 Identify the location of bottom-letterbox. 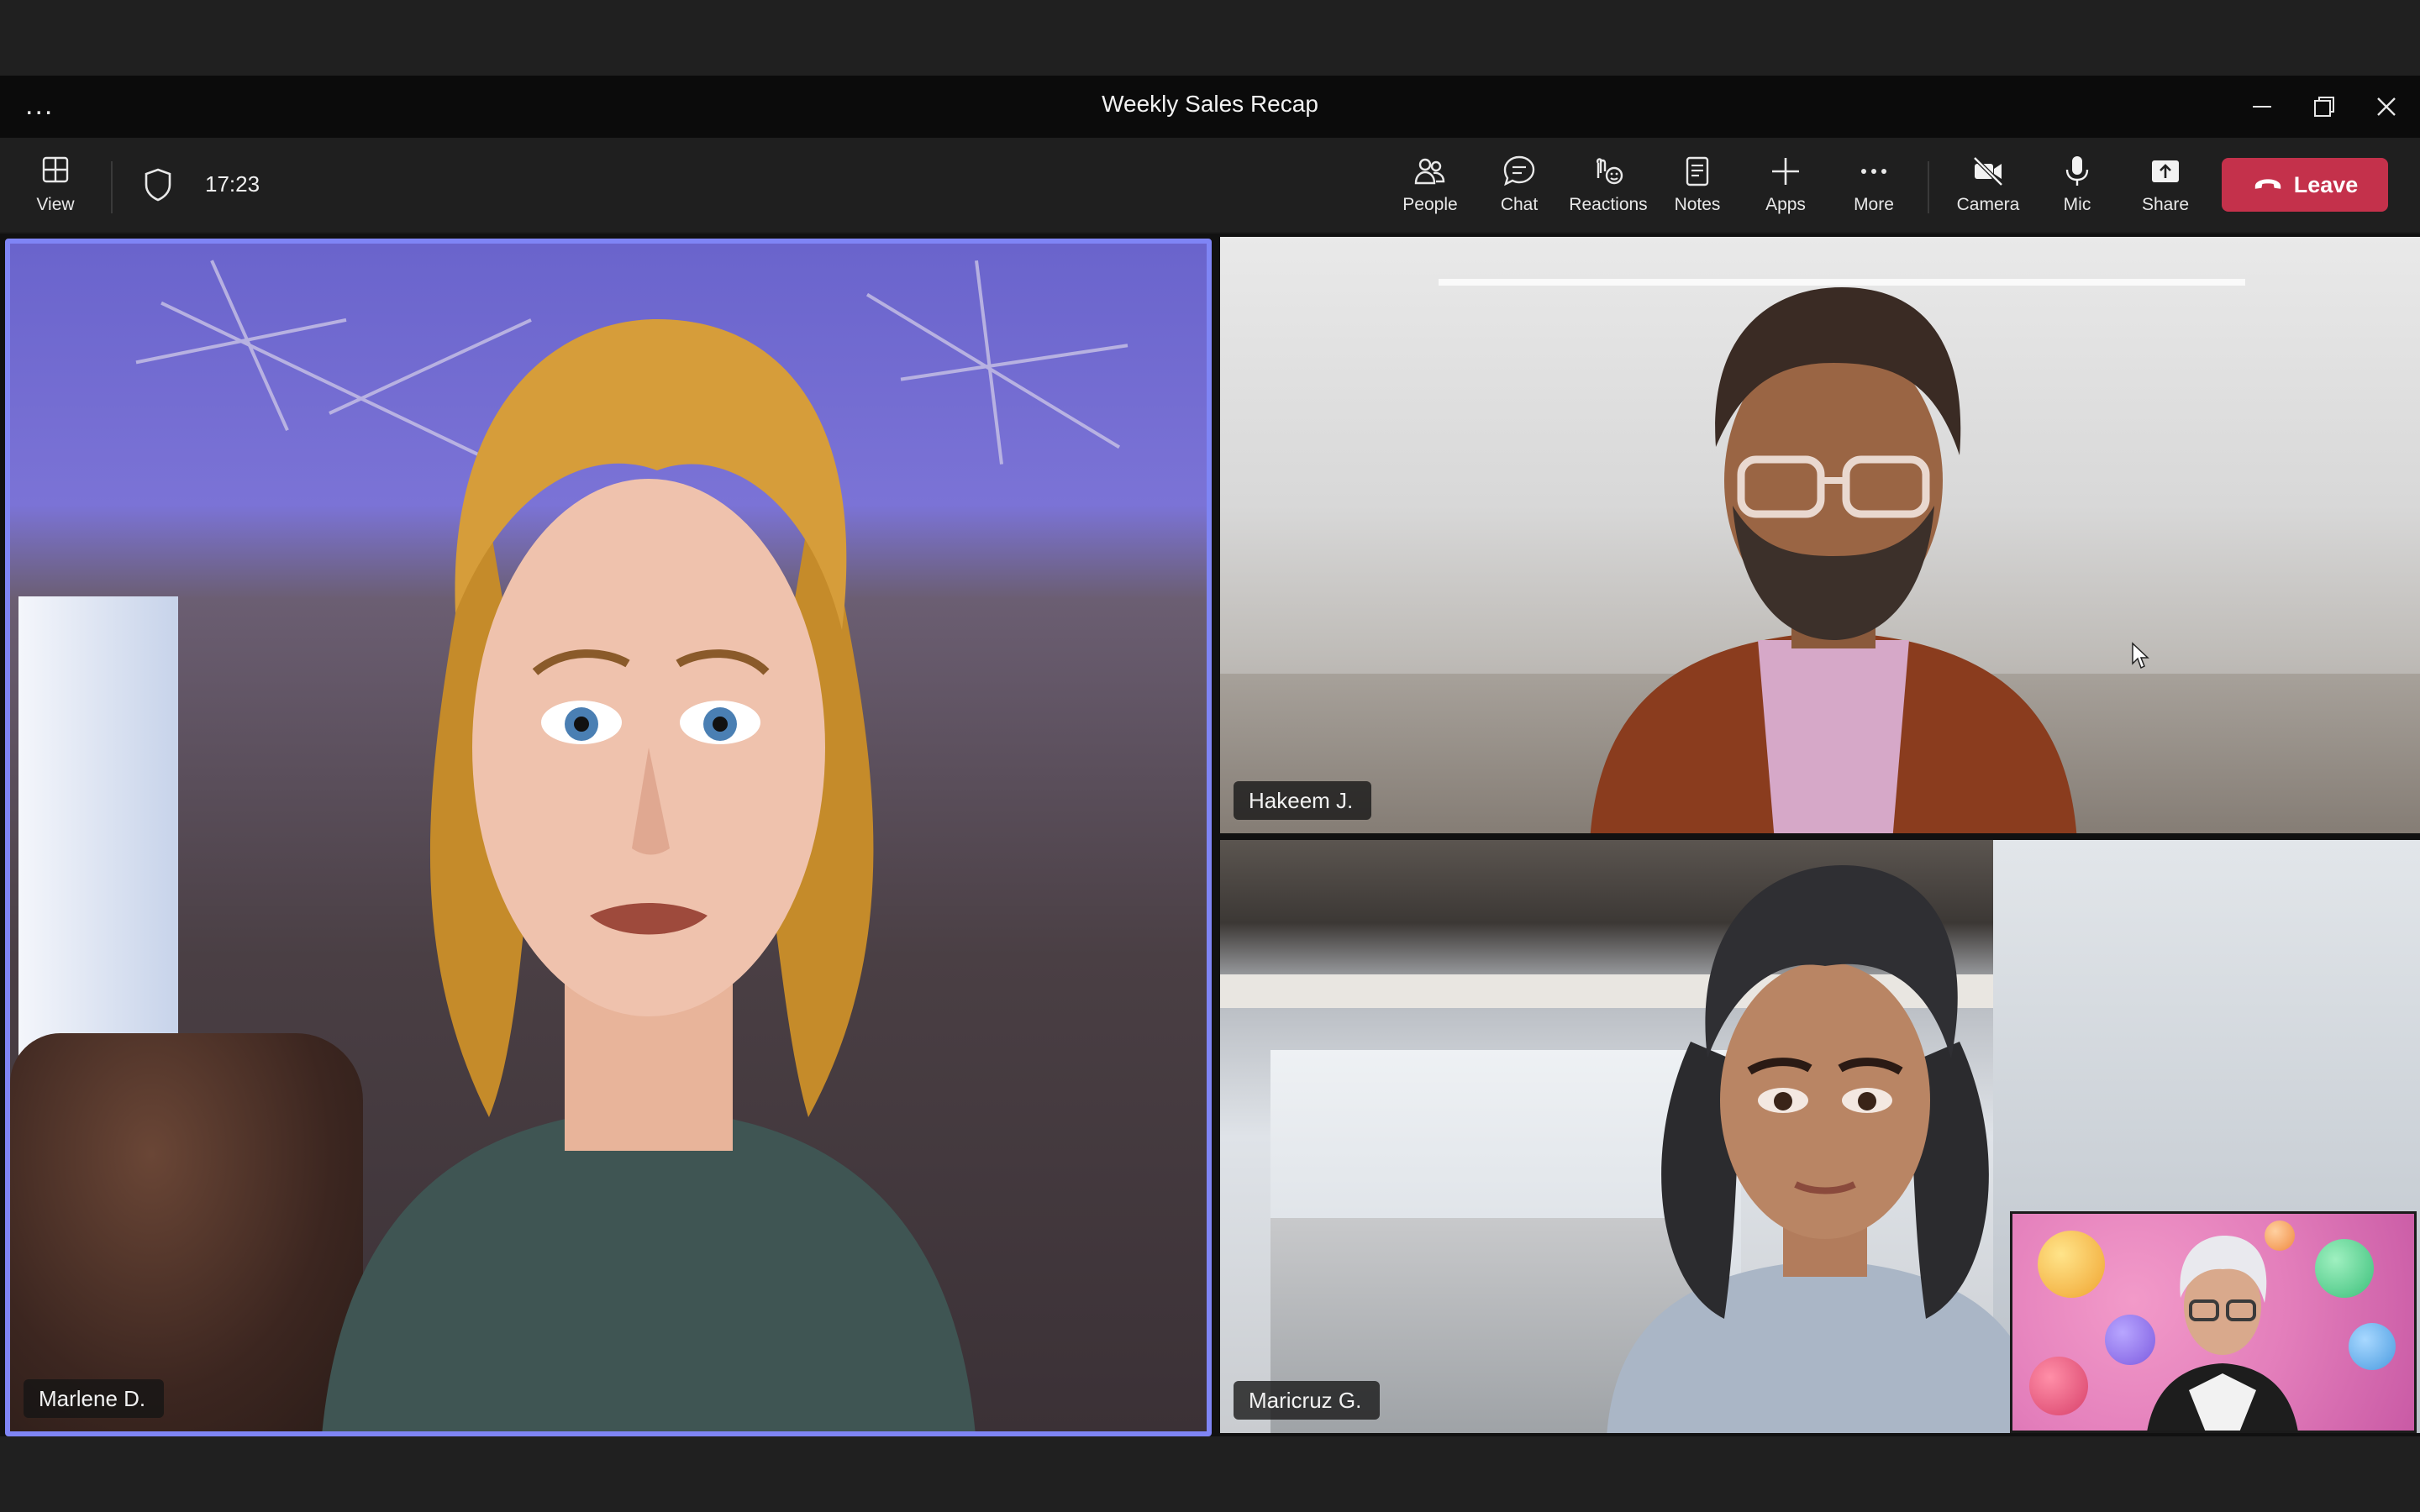
(1210, 1474).